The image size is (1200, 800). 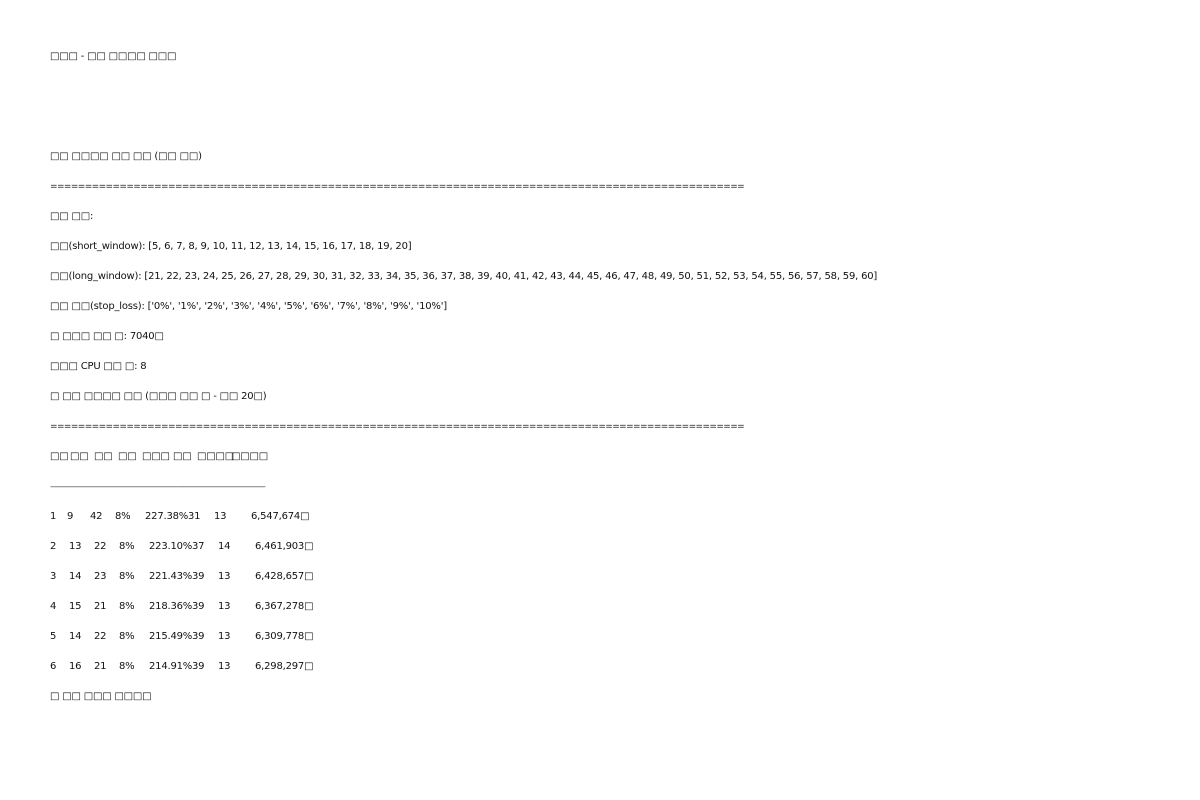 I want to click on col-header-trades: □□, so click(x=182, y=456).